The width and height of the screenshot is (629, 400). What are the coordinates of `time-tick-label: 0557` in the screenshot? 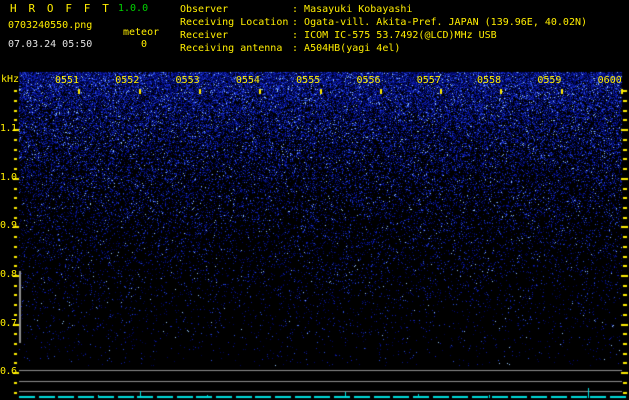 It's located at (428, 80).